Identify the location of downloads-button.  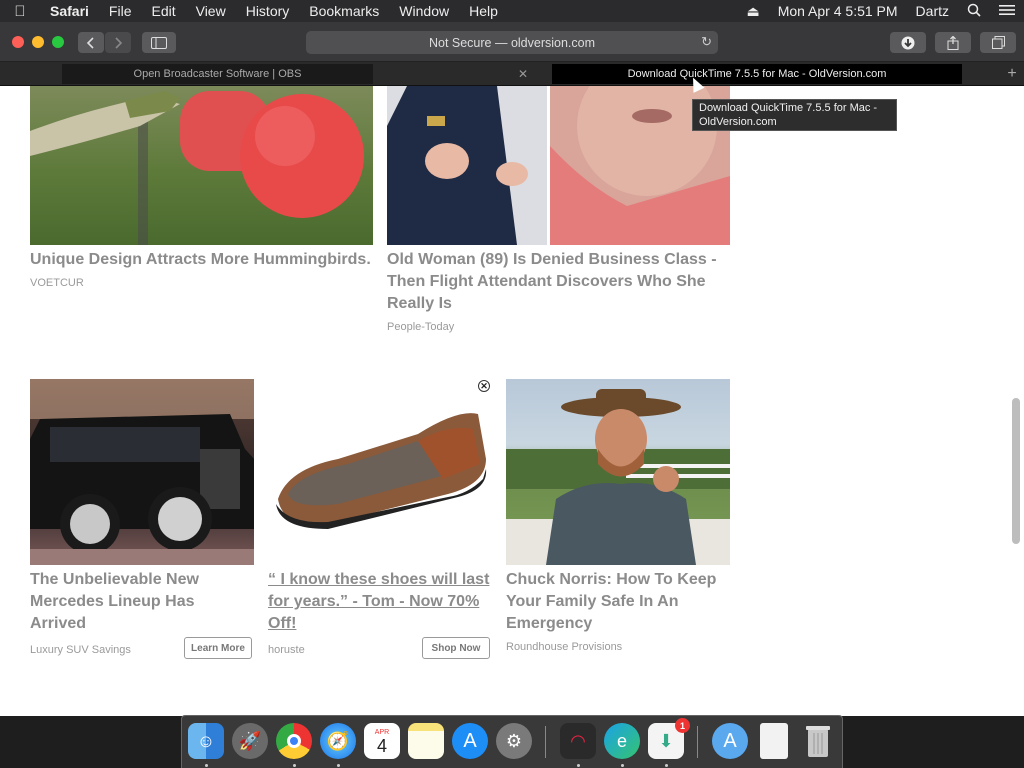
(908, 42).